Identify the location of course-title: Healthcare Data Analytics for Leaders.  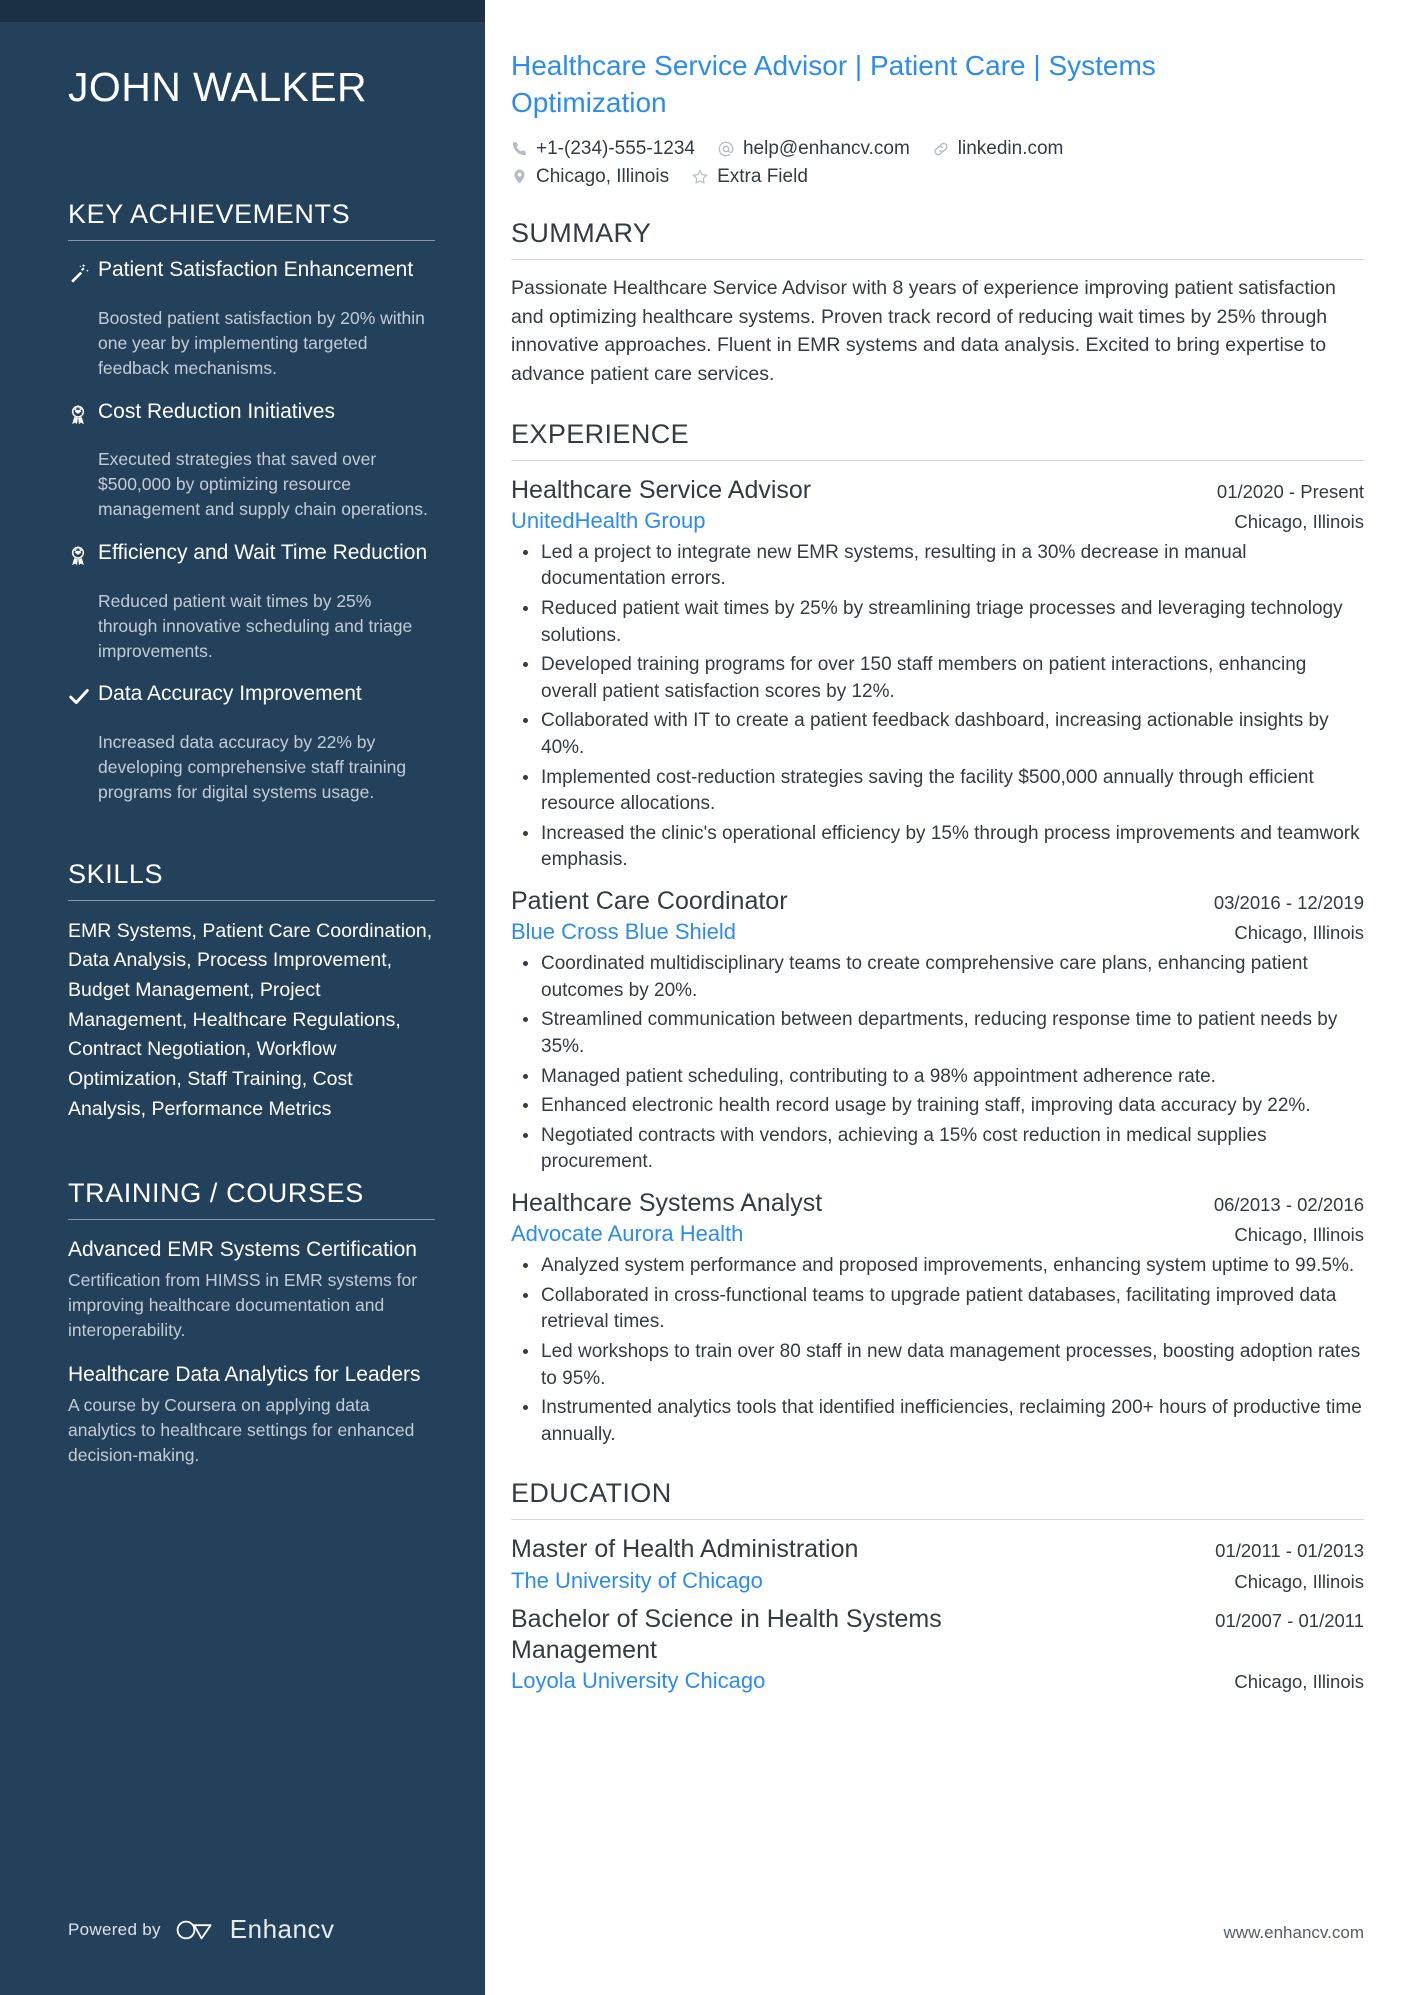
(244, 1374).